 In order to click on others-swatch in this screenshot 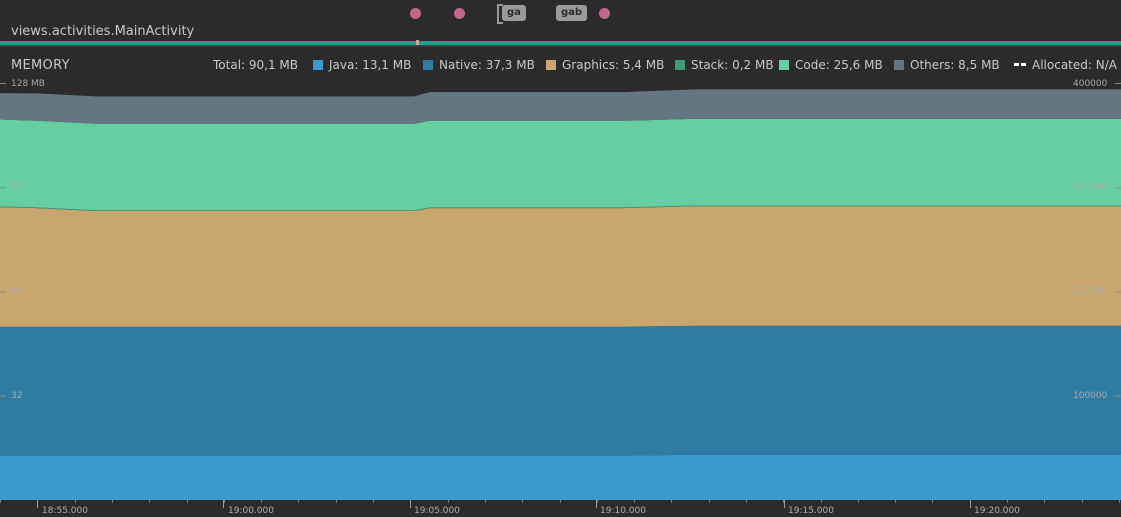, I will do `click(899, 65)`.